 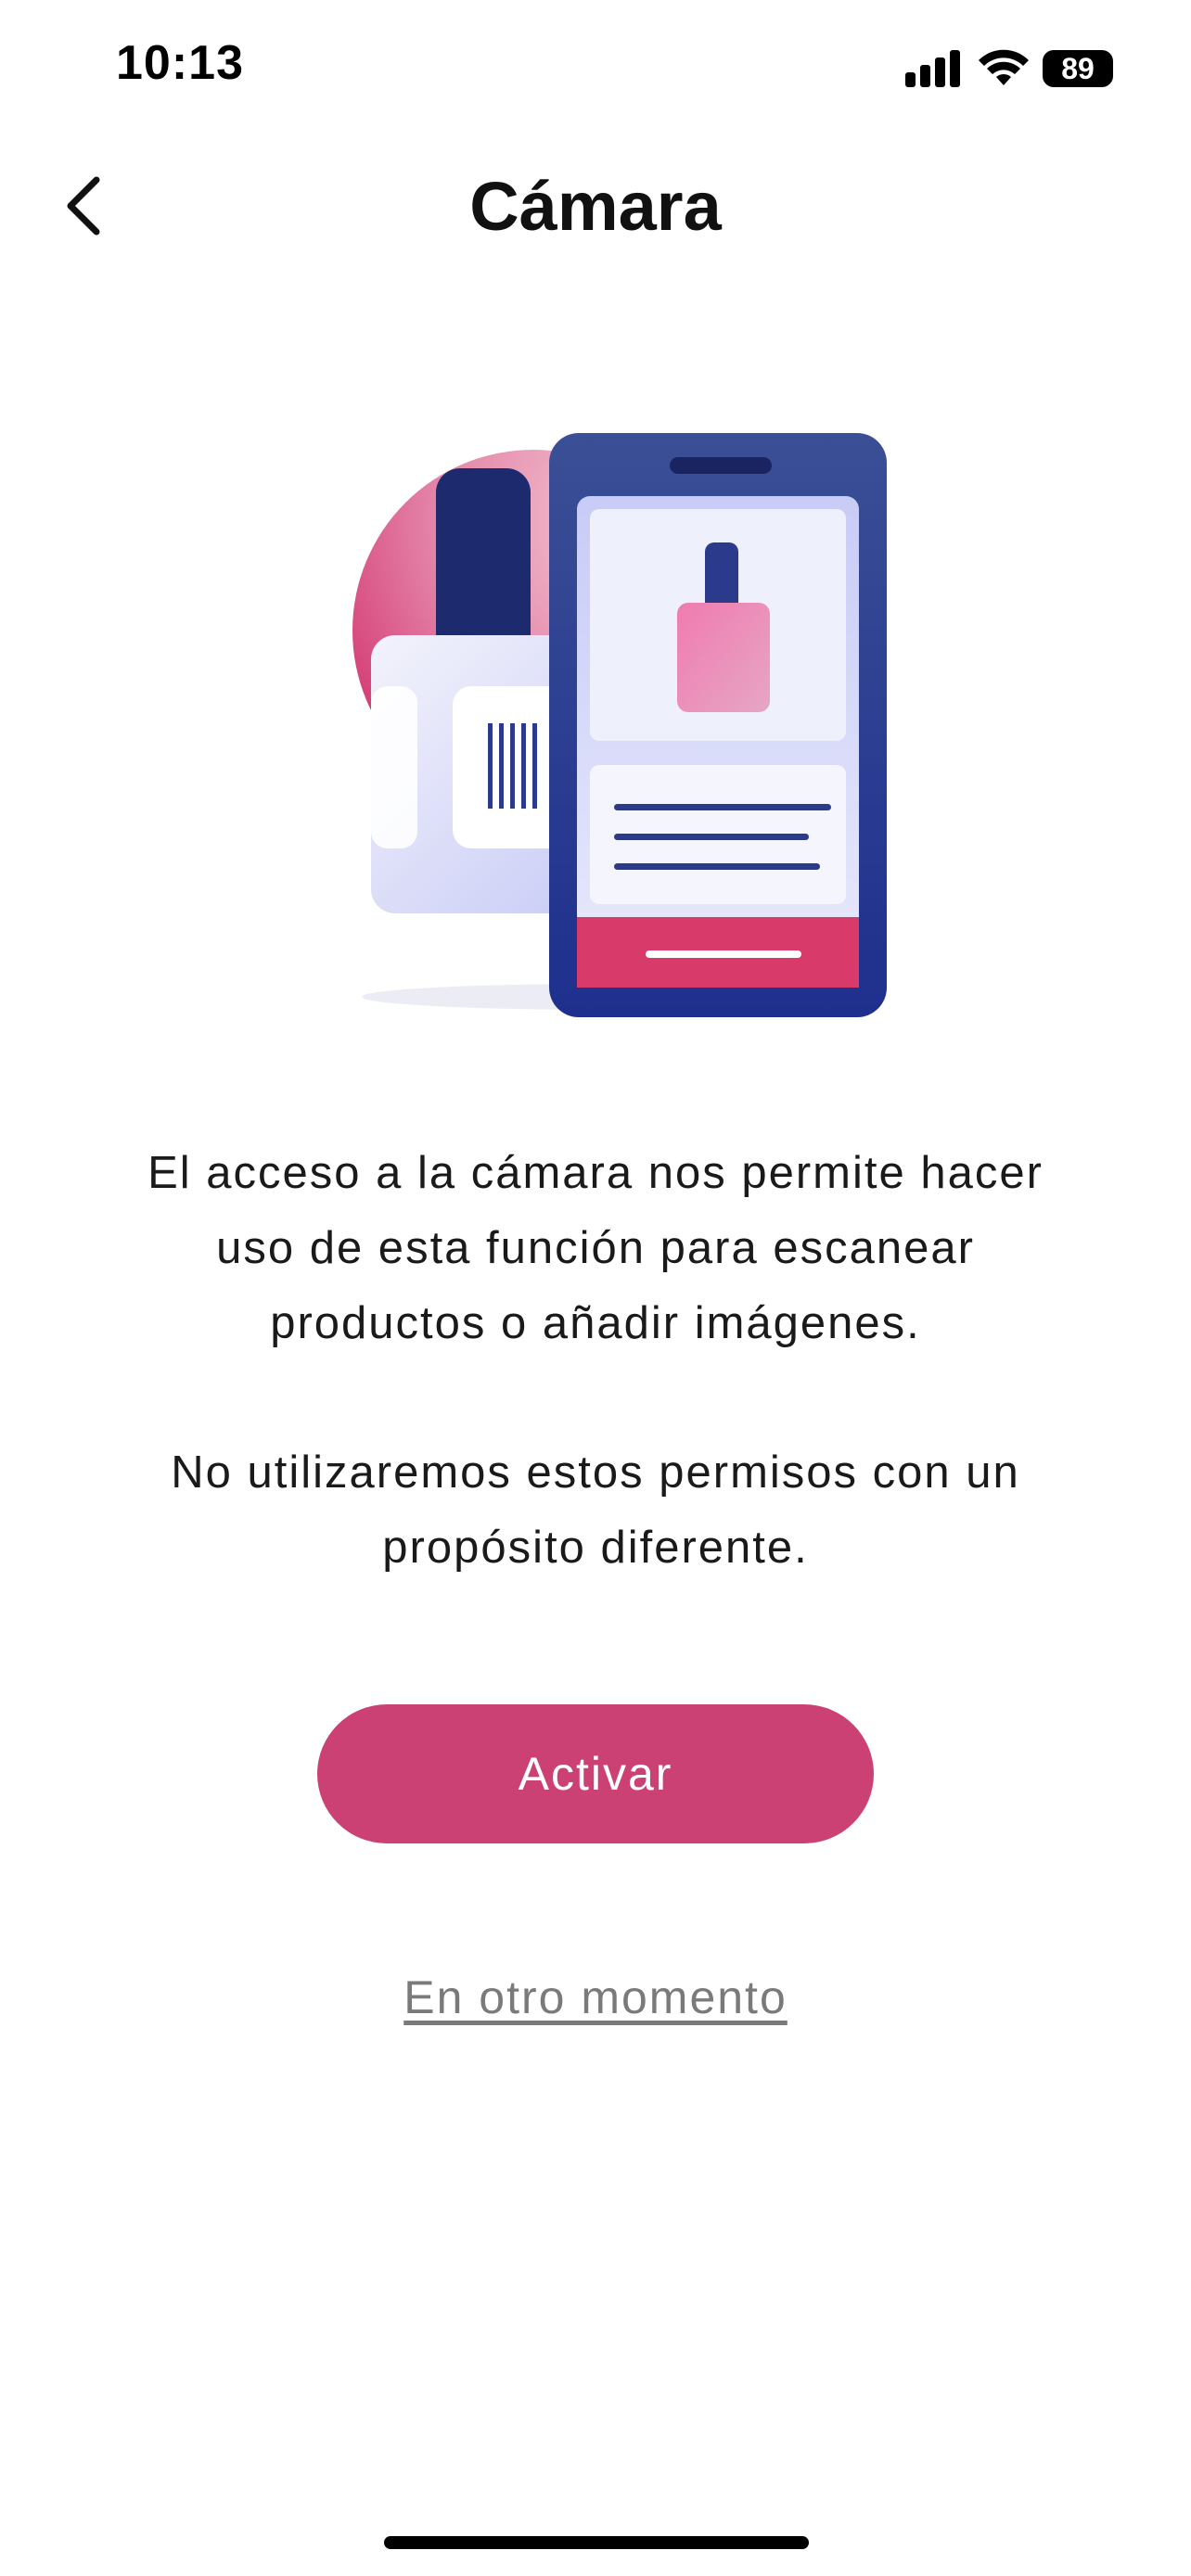 I want to click on page-title: Cámara, so click(x=595, y=207).